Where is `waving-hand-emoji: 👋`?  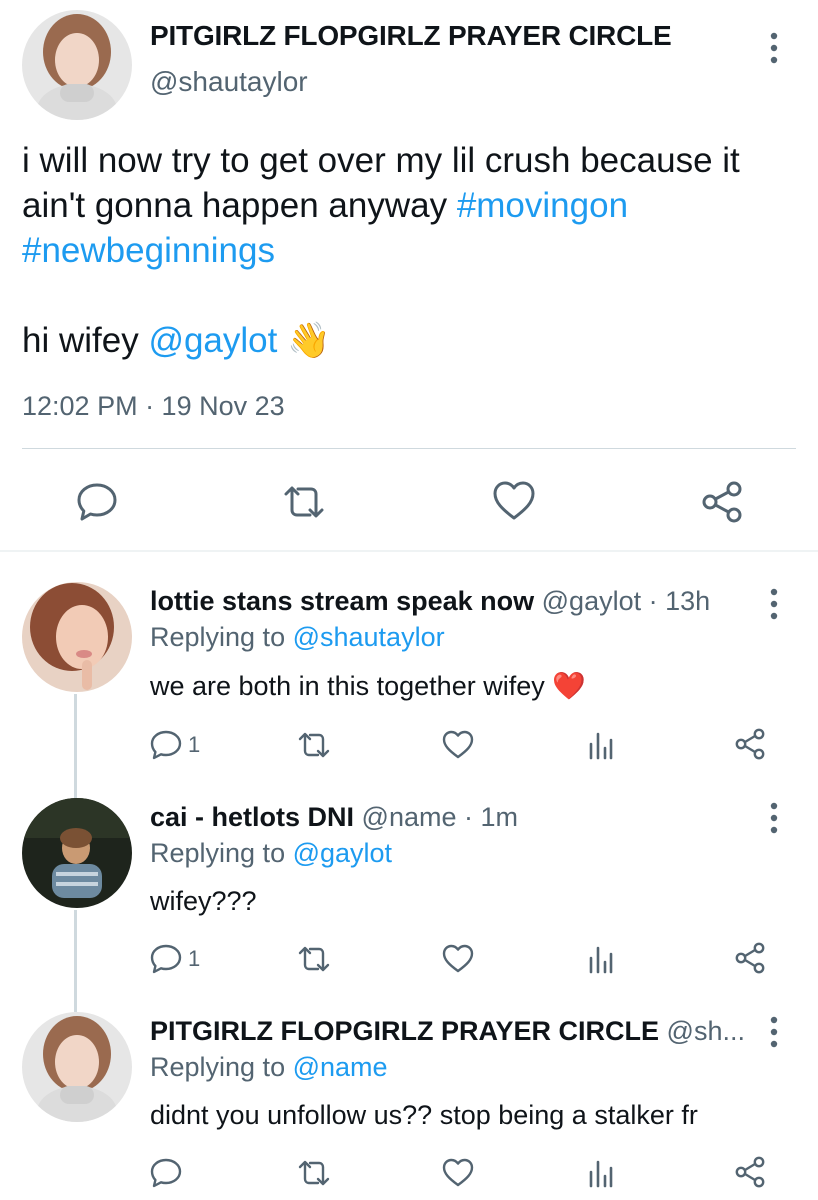 waving-hand-emoji: 👋 is located at coordinates (309, 340).